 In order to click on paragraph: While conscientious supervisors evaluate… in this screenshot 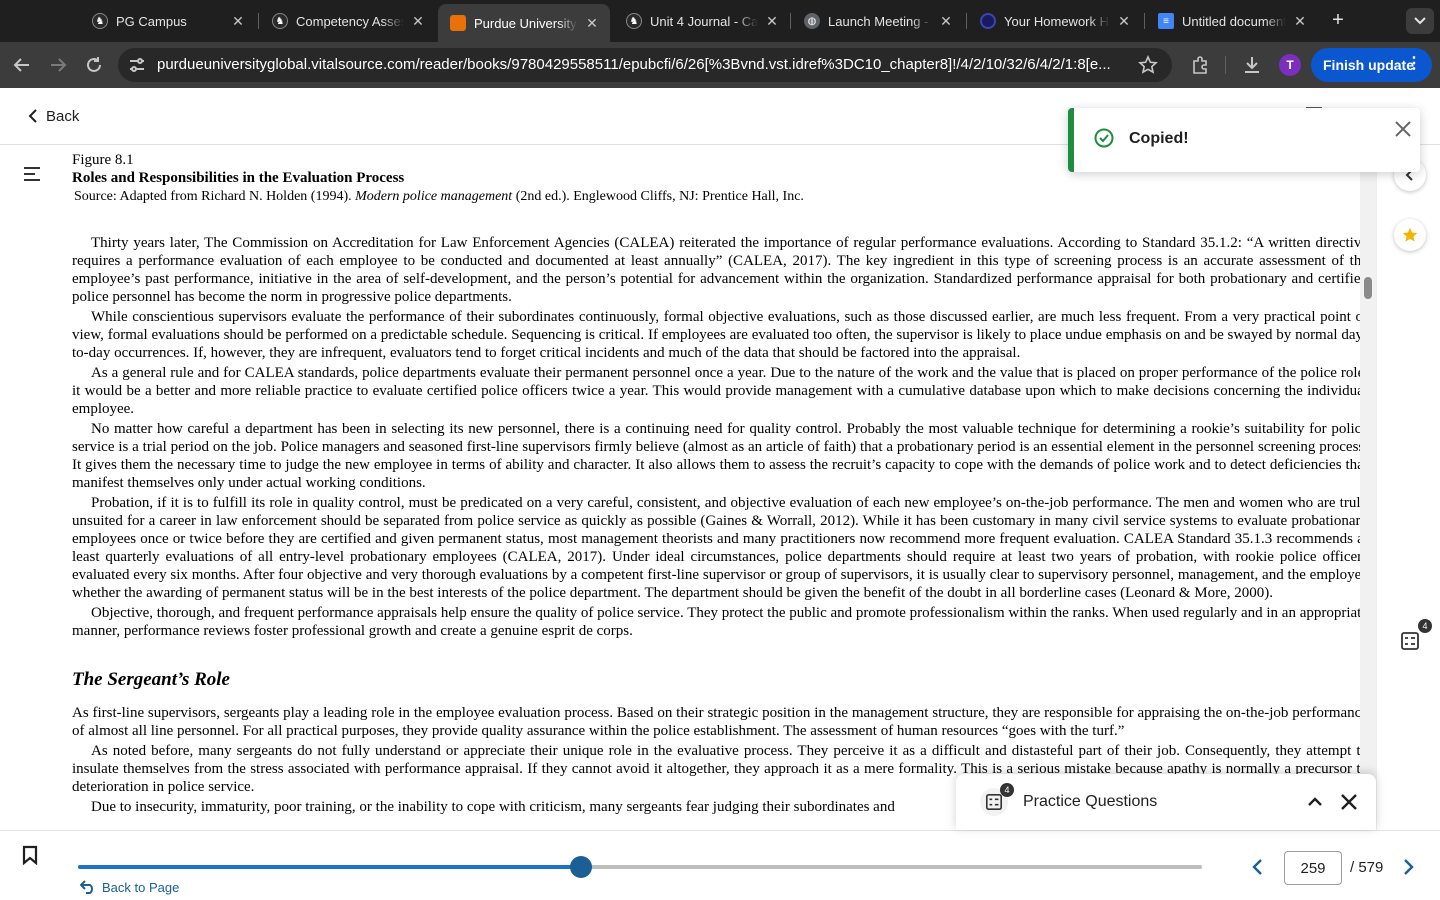, I will do `click(716, 335)`.